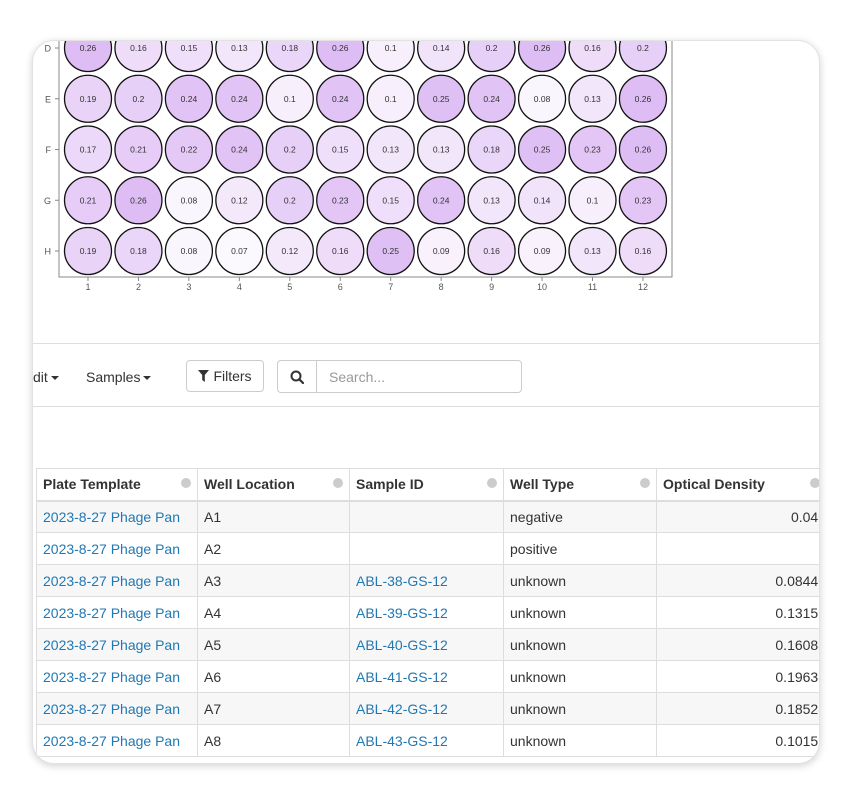  What do you see at coordinates (402, 677) in the screenshot?
I see `sample-id-link: ABL-41-GS-12` at bounding box center [402, 677].